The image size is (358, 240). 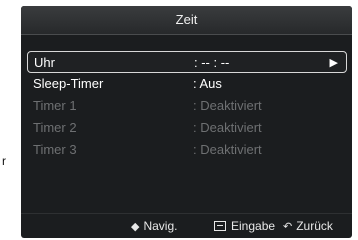 I want to click on hint-back: ↶ Zurück, so click(x=308, y=226).